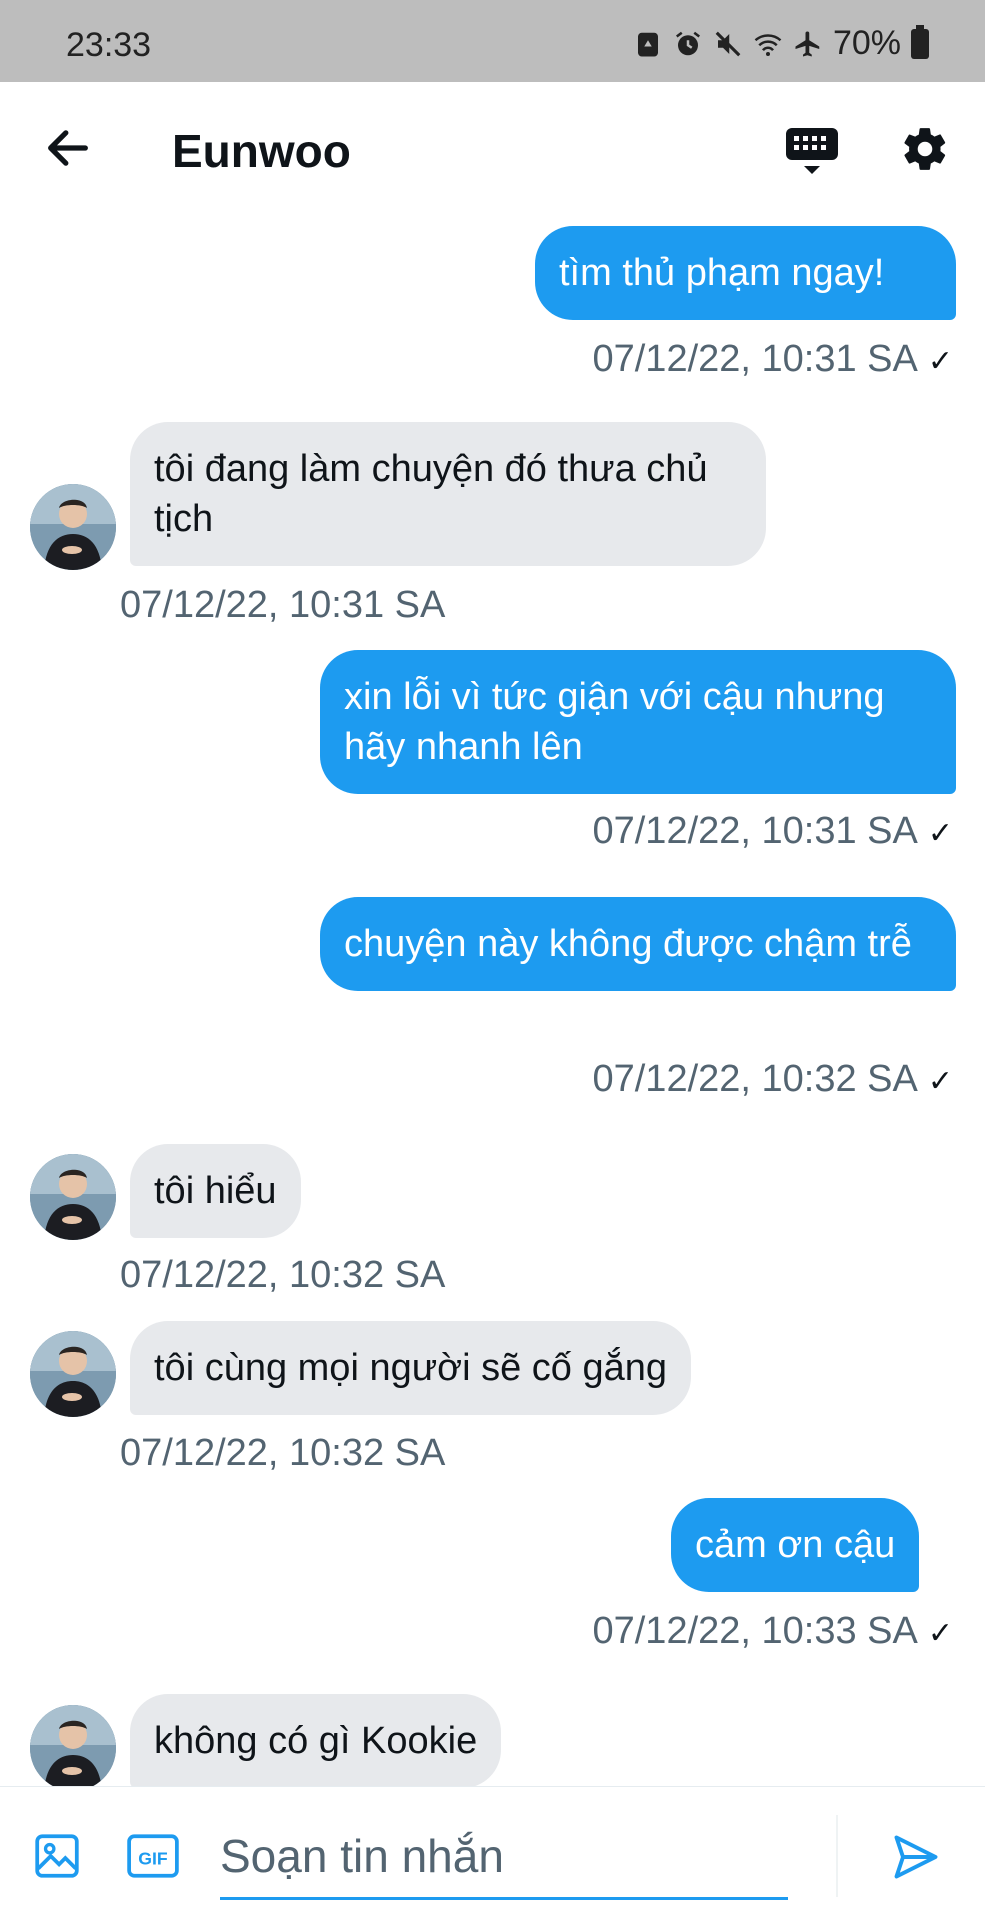  Describe the element at coordinates (504, 1857) in the screenshot. I see `message-input` at that location.